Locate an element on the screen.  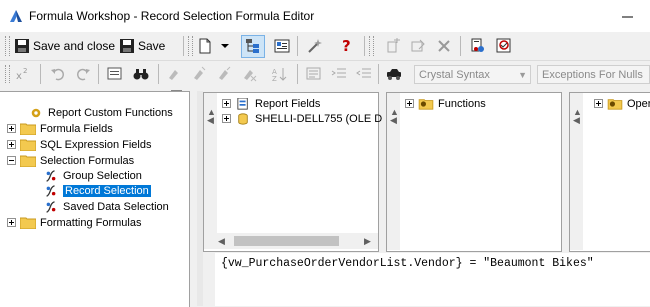
svg-text: Z is located at coordinates (274, 78).